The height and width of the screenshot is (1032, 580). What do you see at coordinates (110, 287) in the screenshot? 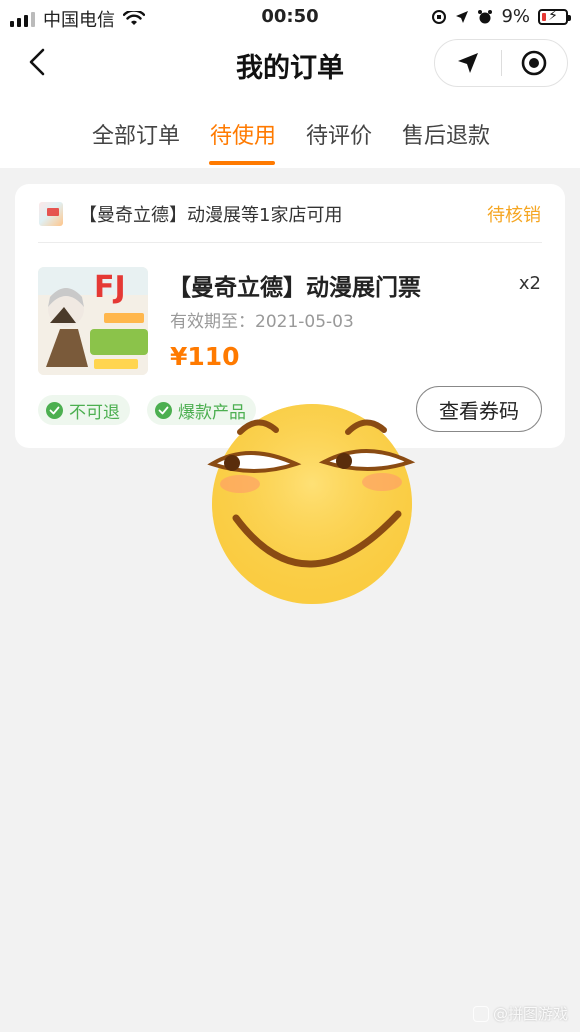
I see `svg-text: FJ` at bounding box center [110, 287].